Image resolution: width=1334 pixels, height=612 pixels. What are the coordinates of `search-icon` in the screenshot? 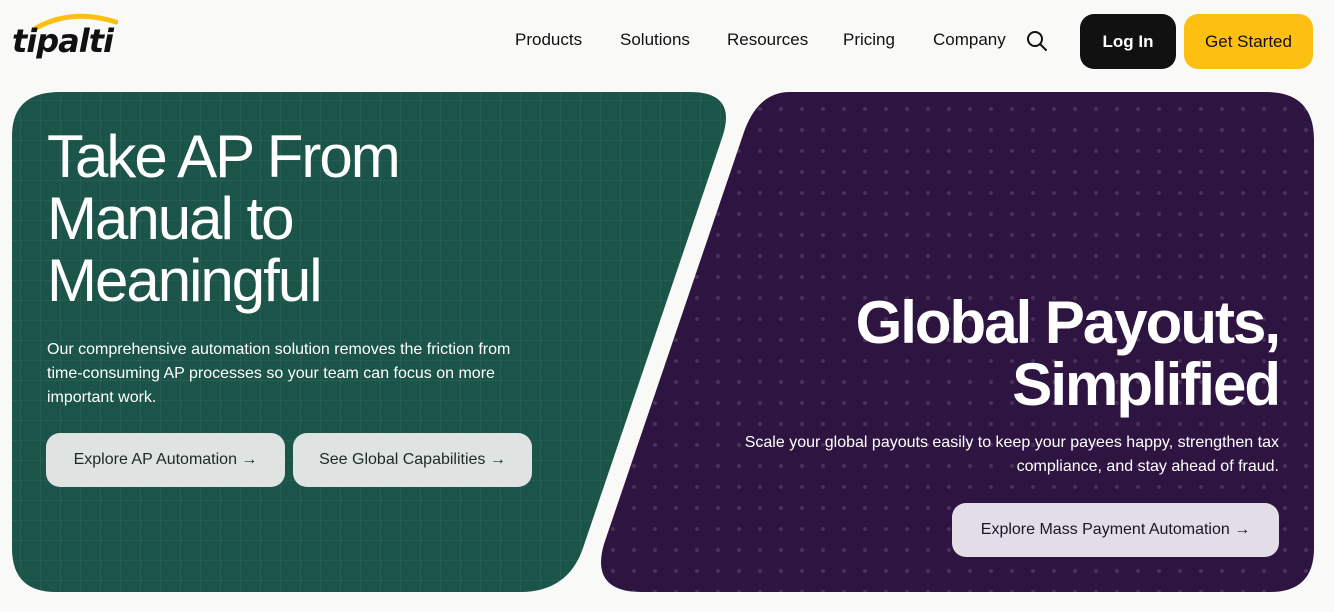 It's located at (1037, 41).